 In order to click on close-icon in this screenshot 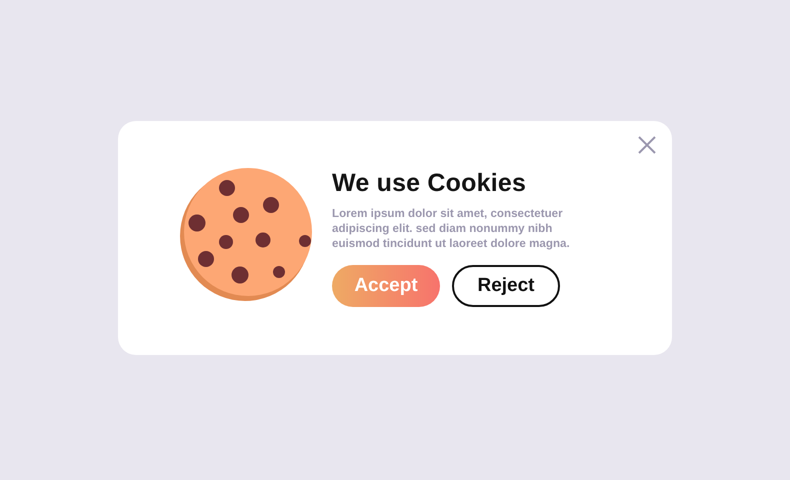, I will do `click(647, 145)`.